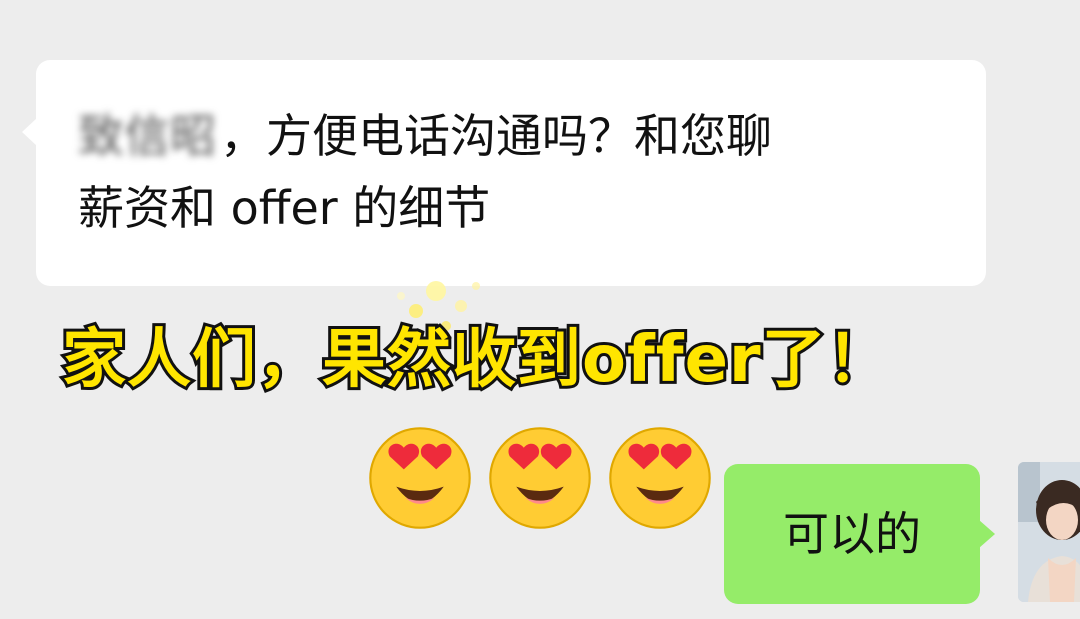 This screenshot has width=1080, height=619. I want to click on incoming-message-line1: ，方便电话沟通吗？和您聊, so click(496, 136).